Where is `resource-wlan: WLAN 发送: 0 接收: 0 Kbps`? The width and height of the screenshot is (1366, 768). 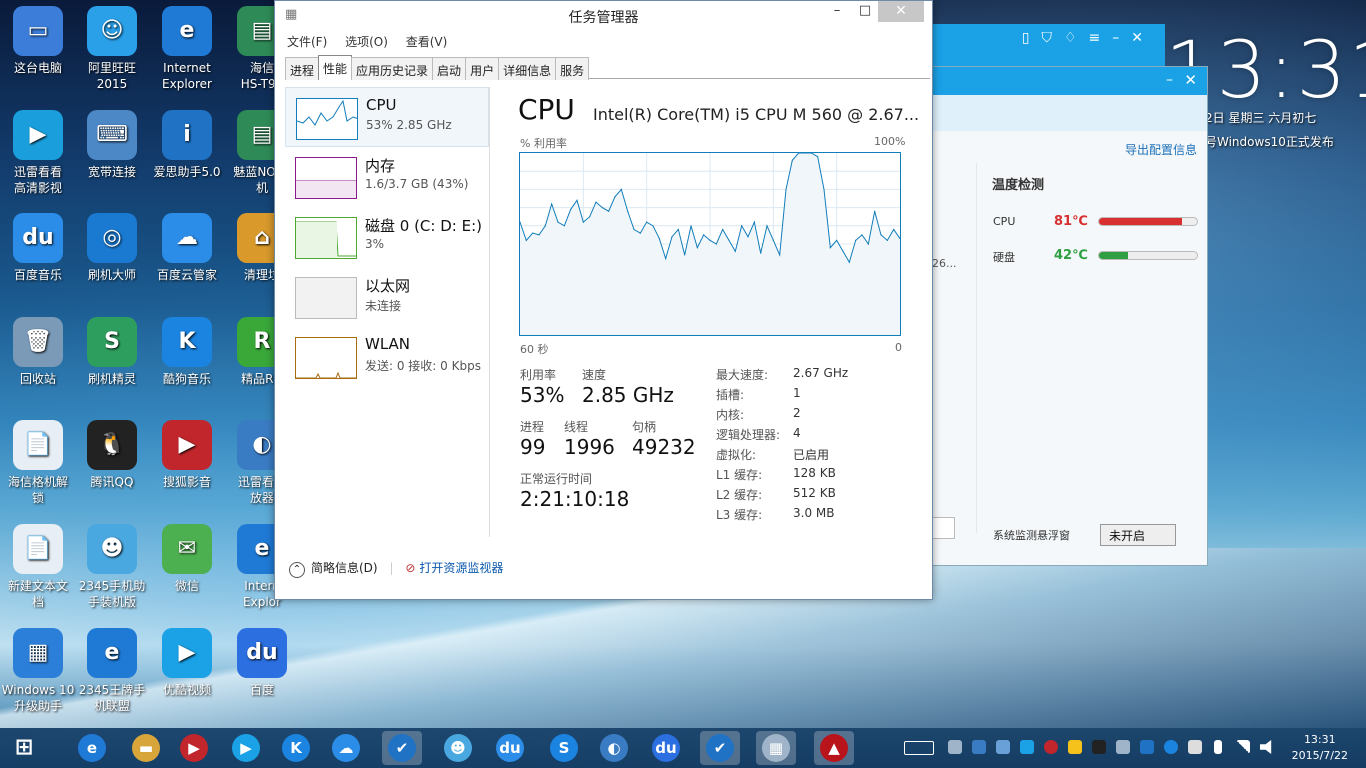 resource-wlan: WLAN 发送: 0 接收: 0 Kbps is located at coordinates (387, 357).